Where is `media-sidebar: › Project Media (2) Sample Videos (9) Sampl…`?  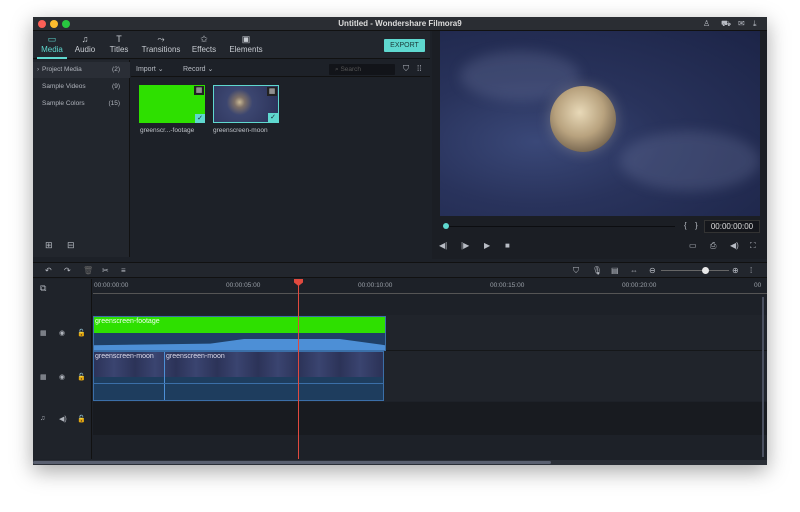 media-sidebar: › Project Media (2) Sample Videos (9) Sampl… is located at coordinates (81, 158).